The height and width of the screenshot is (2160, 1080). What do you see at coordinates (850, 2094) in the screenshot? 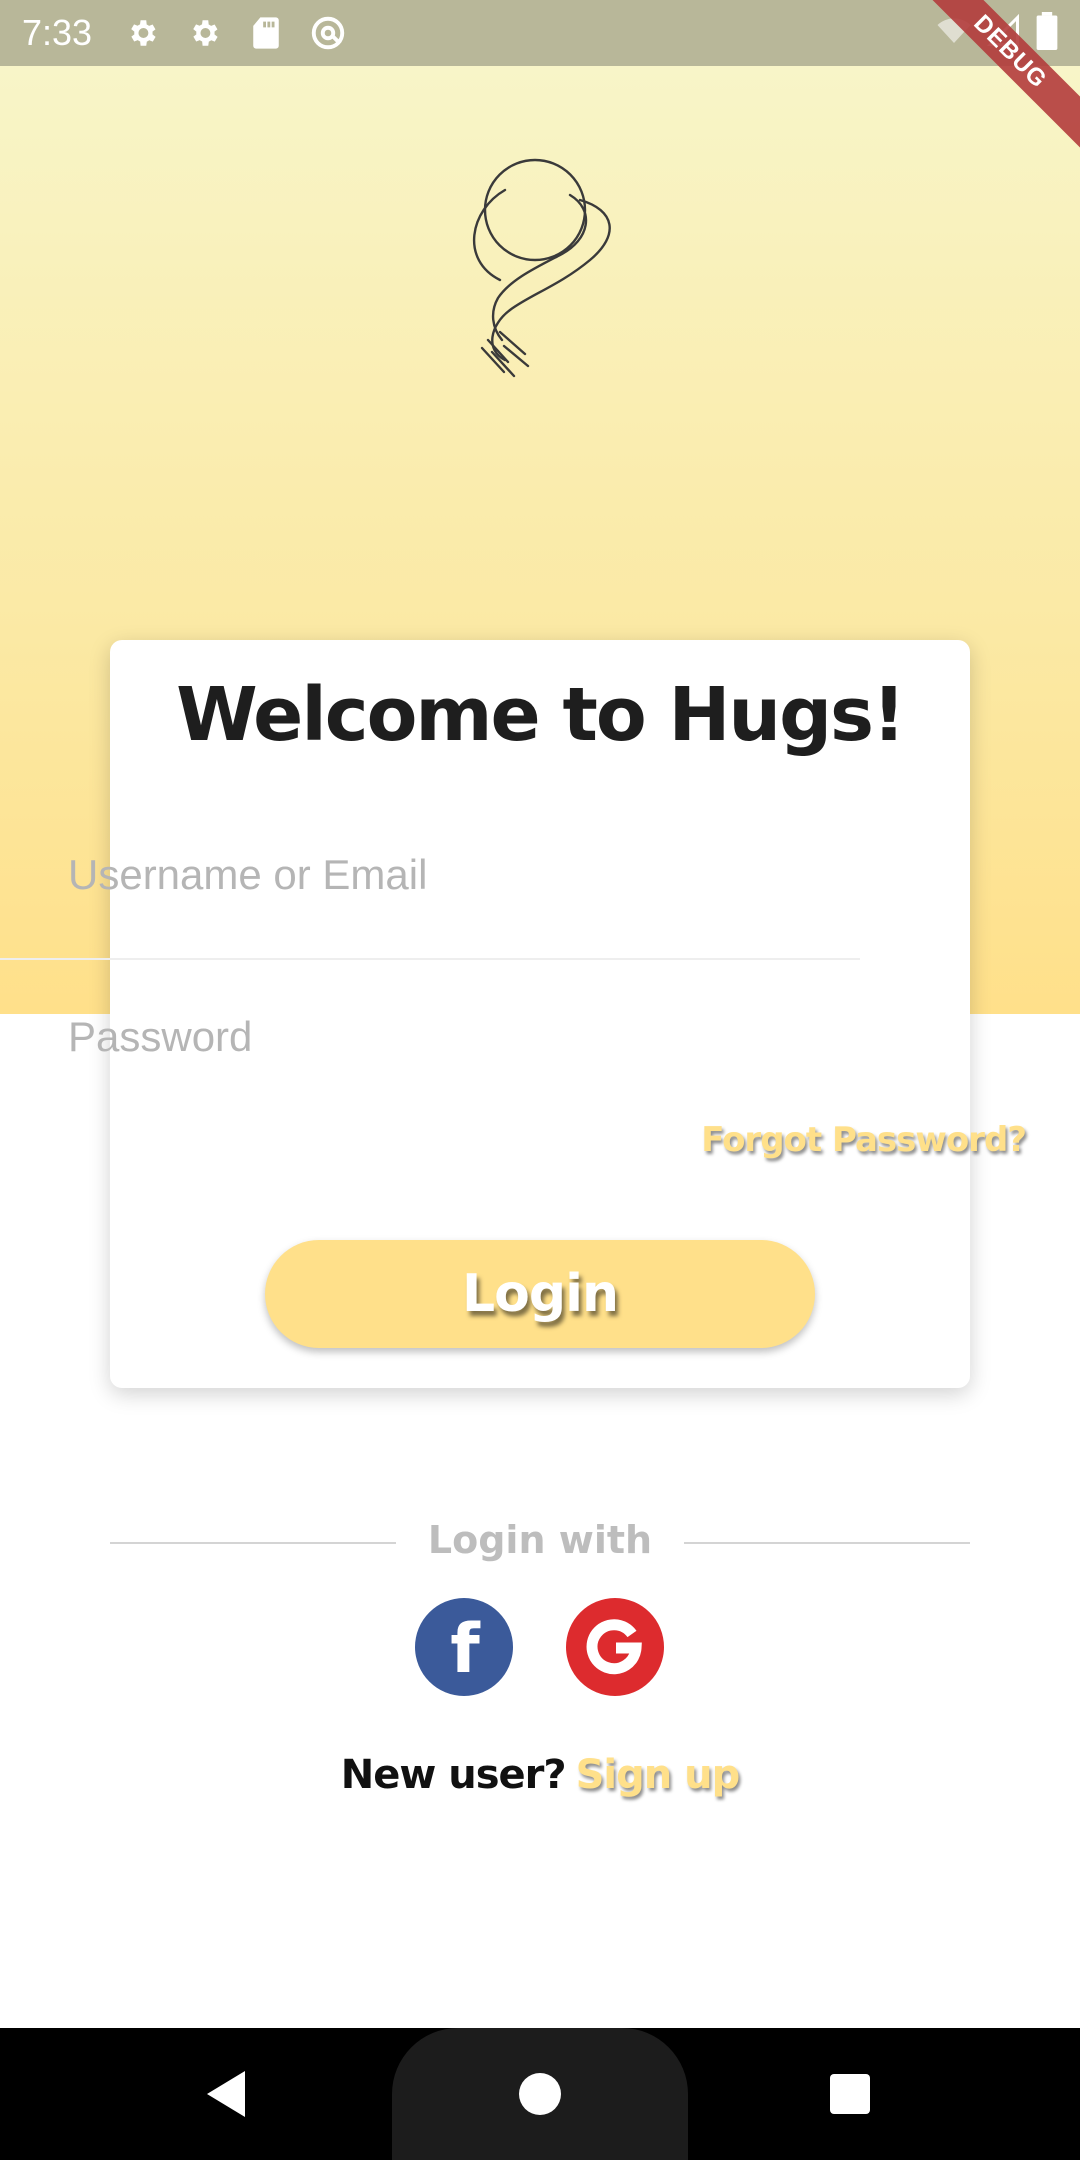
I see `recents-icon` at bounding box center [850, 2094].